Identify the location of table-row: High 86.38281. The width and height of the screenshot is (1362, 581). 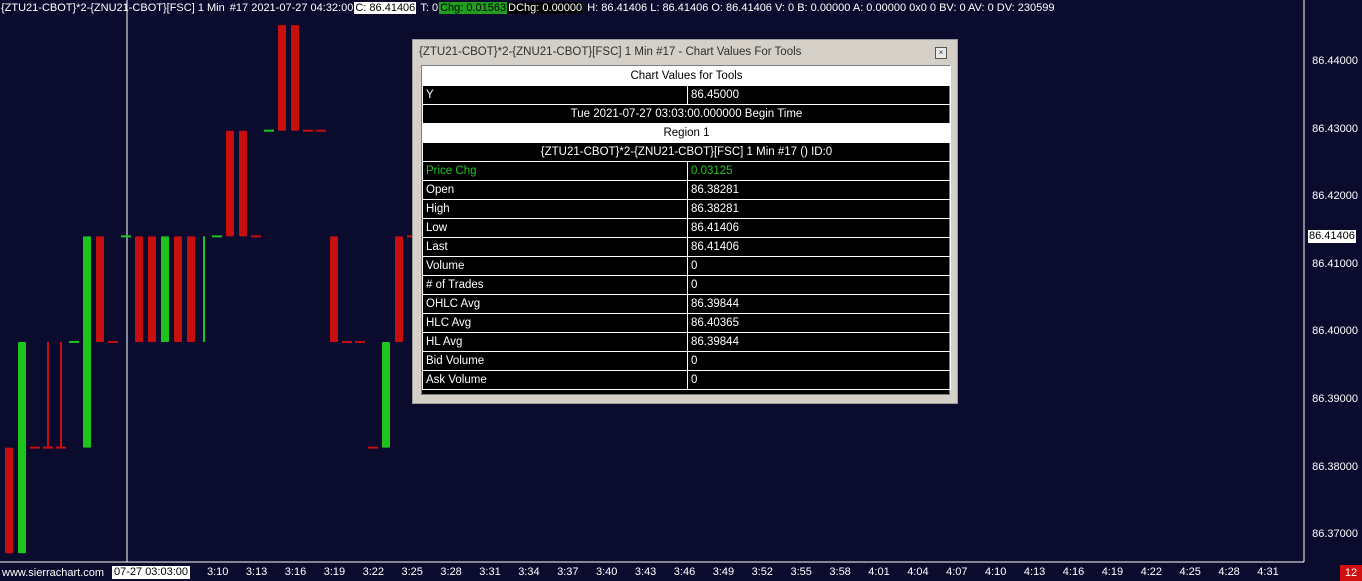
(686, 209).